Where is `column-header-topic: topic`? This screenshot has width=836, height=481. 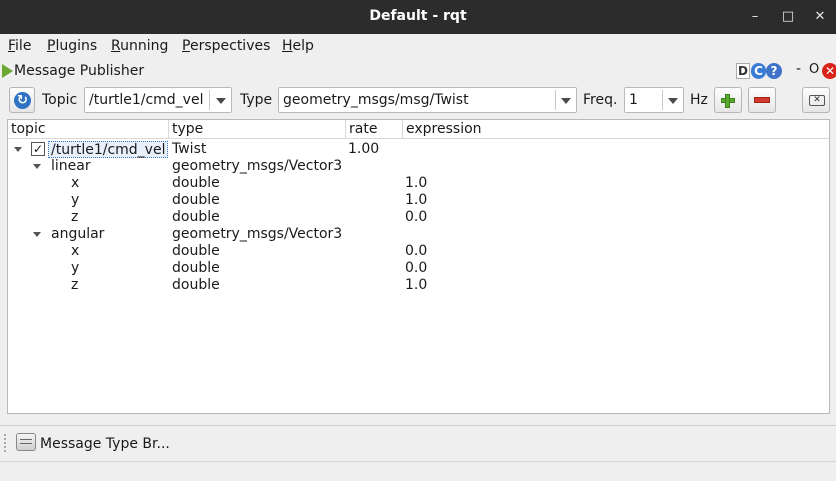
column-header-topic: topic is located at coordinates (88, 129).